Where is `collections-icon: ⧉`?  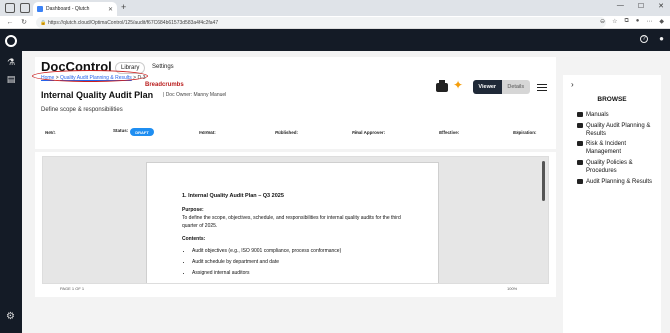
collections-icon: ⧉ is located at coordinates (626, 21).